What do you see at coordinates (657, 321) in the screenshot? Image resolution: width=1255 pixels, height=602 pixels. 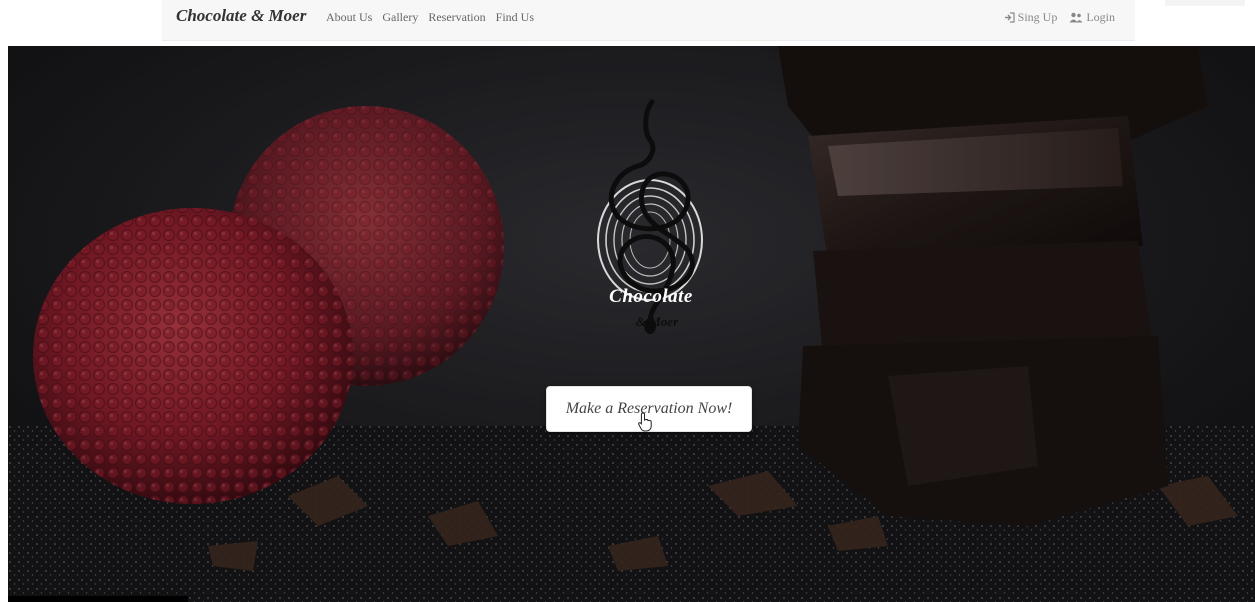 I see `logo-wordmark-line2: & Moer` at bounding box center [657, 321].